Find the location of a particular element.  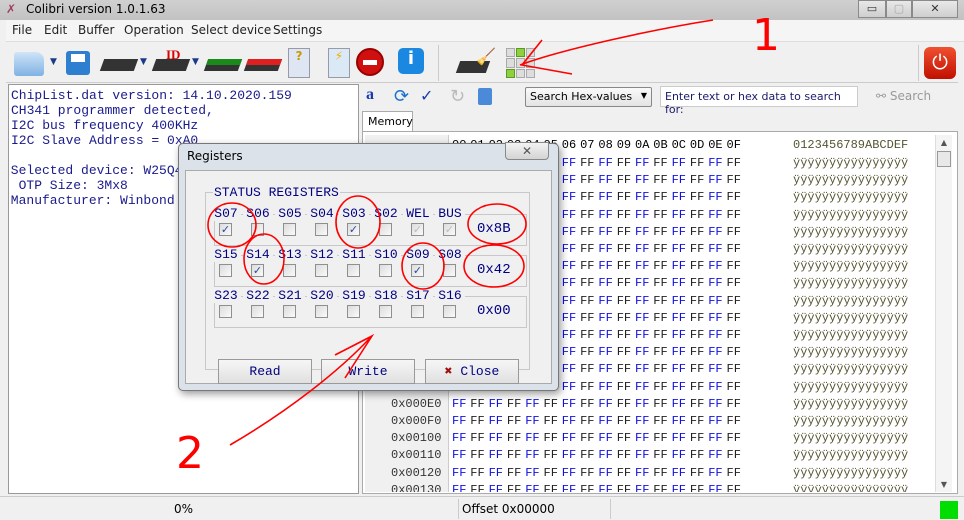

checksum-icon: ✓ is located at coordinates (430, 96).